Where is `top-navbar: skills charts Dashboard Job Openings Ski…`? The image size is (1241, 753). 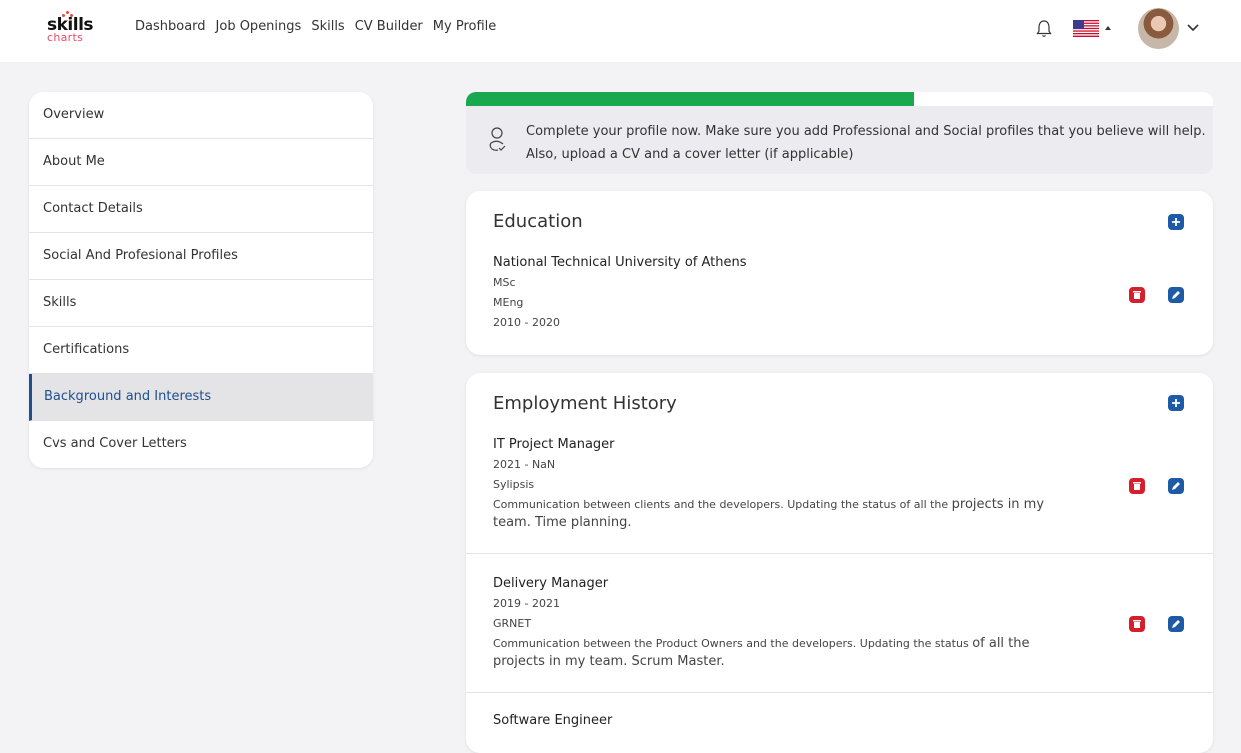 top-navbar: skills charts Dashboard Job Openings Ski… is located at coordinates (620, 31).